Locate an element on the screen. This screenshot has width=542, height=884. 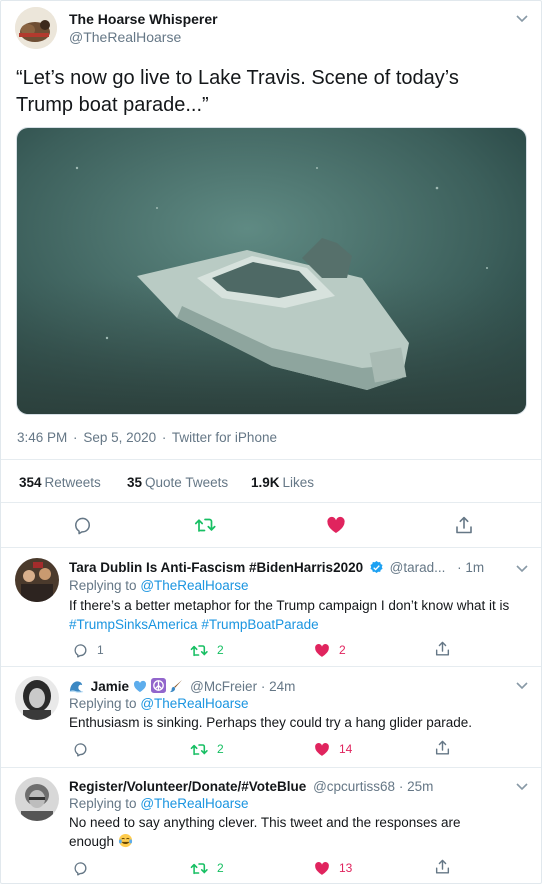
reply-reply-action: 1 is located at coordinates (88, 650).